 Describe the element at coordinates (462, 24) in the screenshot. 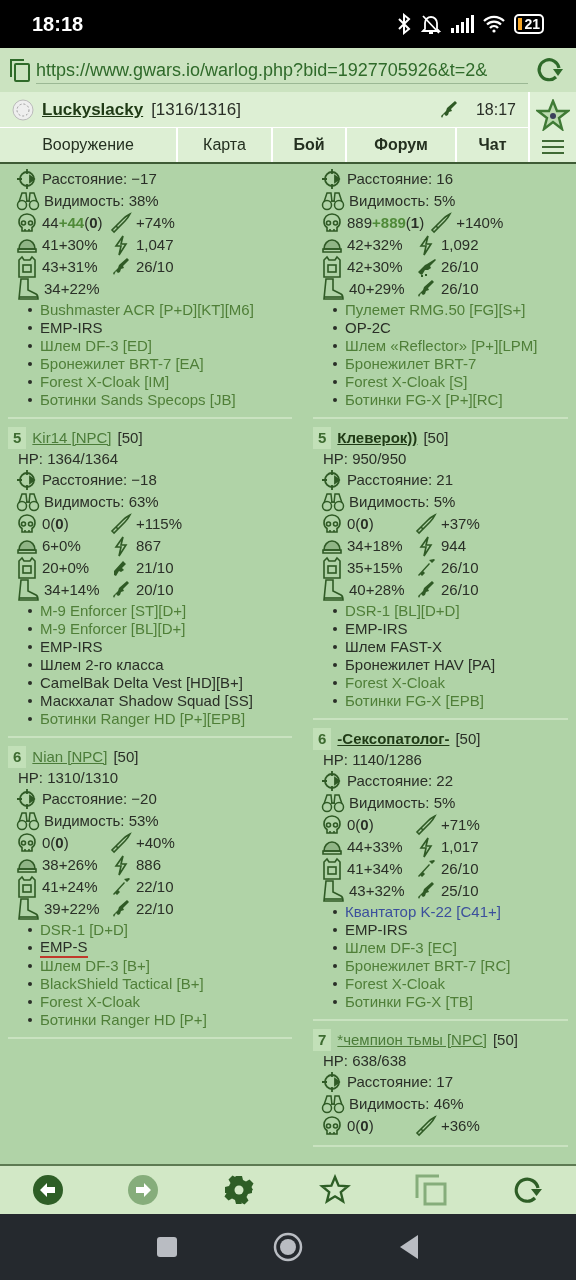

I see `signal-icon` at that location.